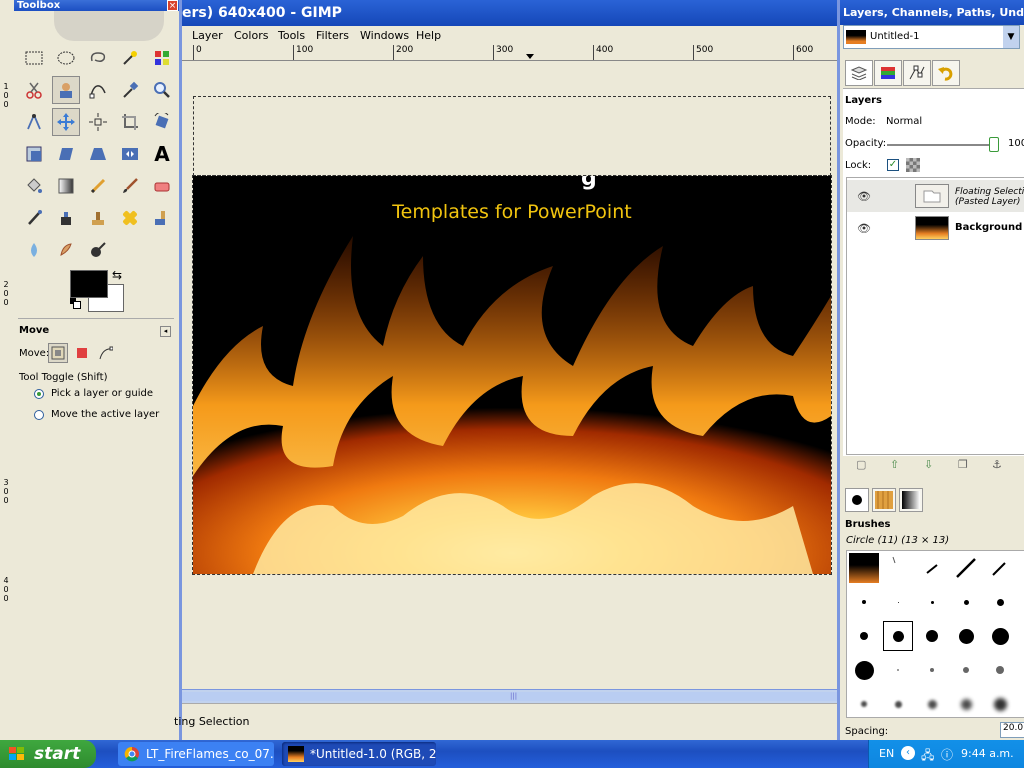 This screenshot has height=768, width=1024. Describe the element at coordinates (130, 218) in the screenshot. I see `heal-icon` at that location.